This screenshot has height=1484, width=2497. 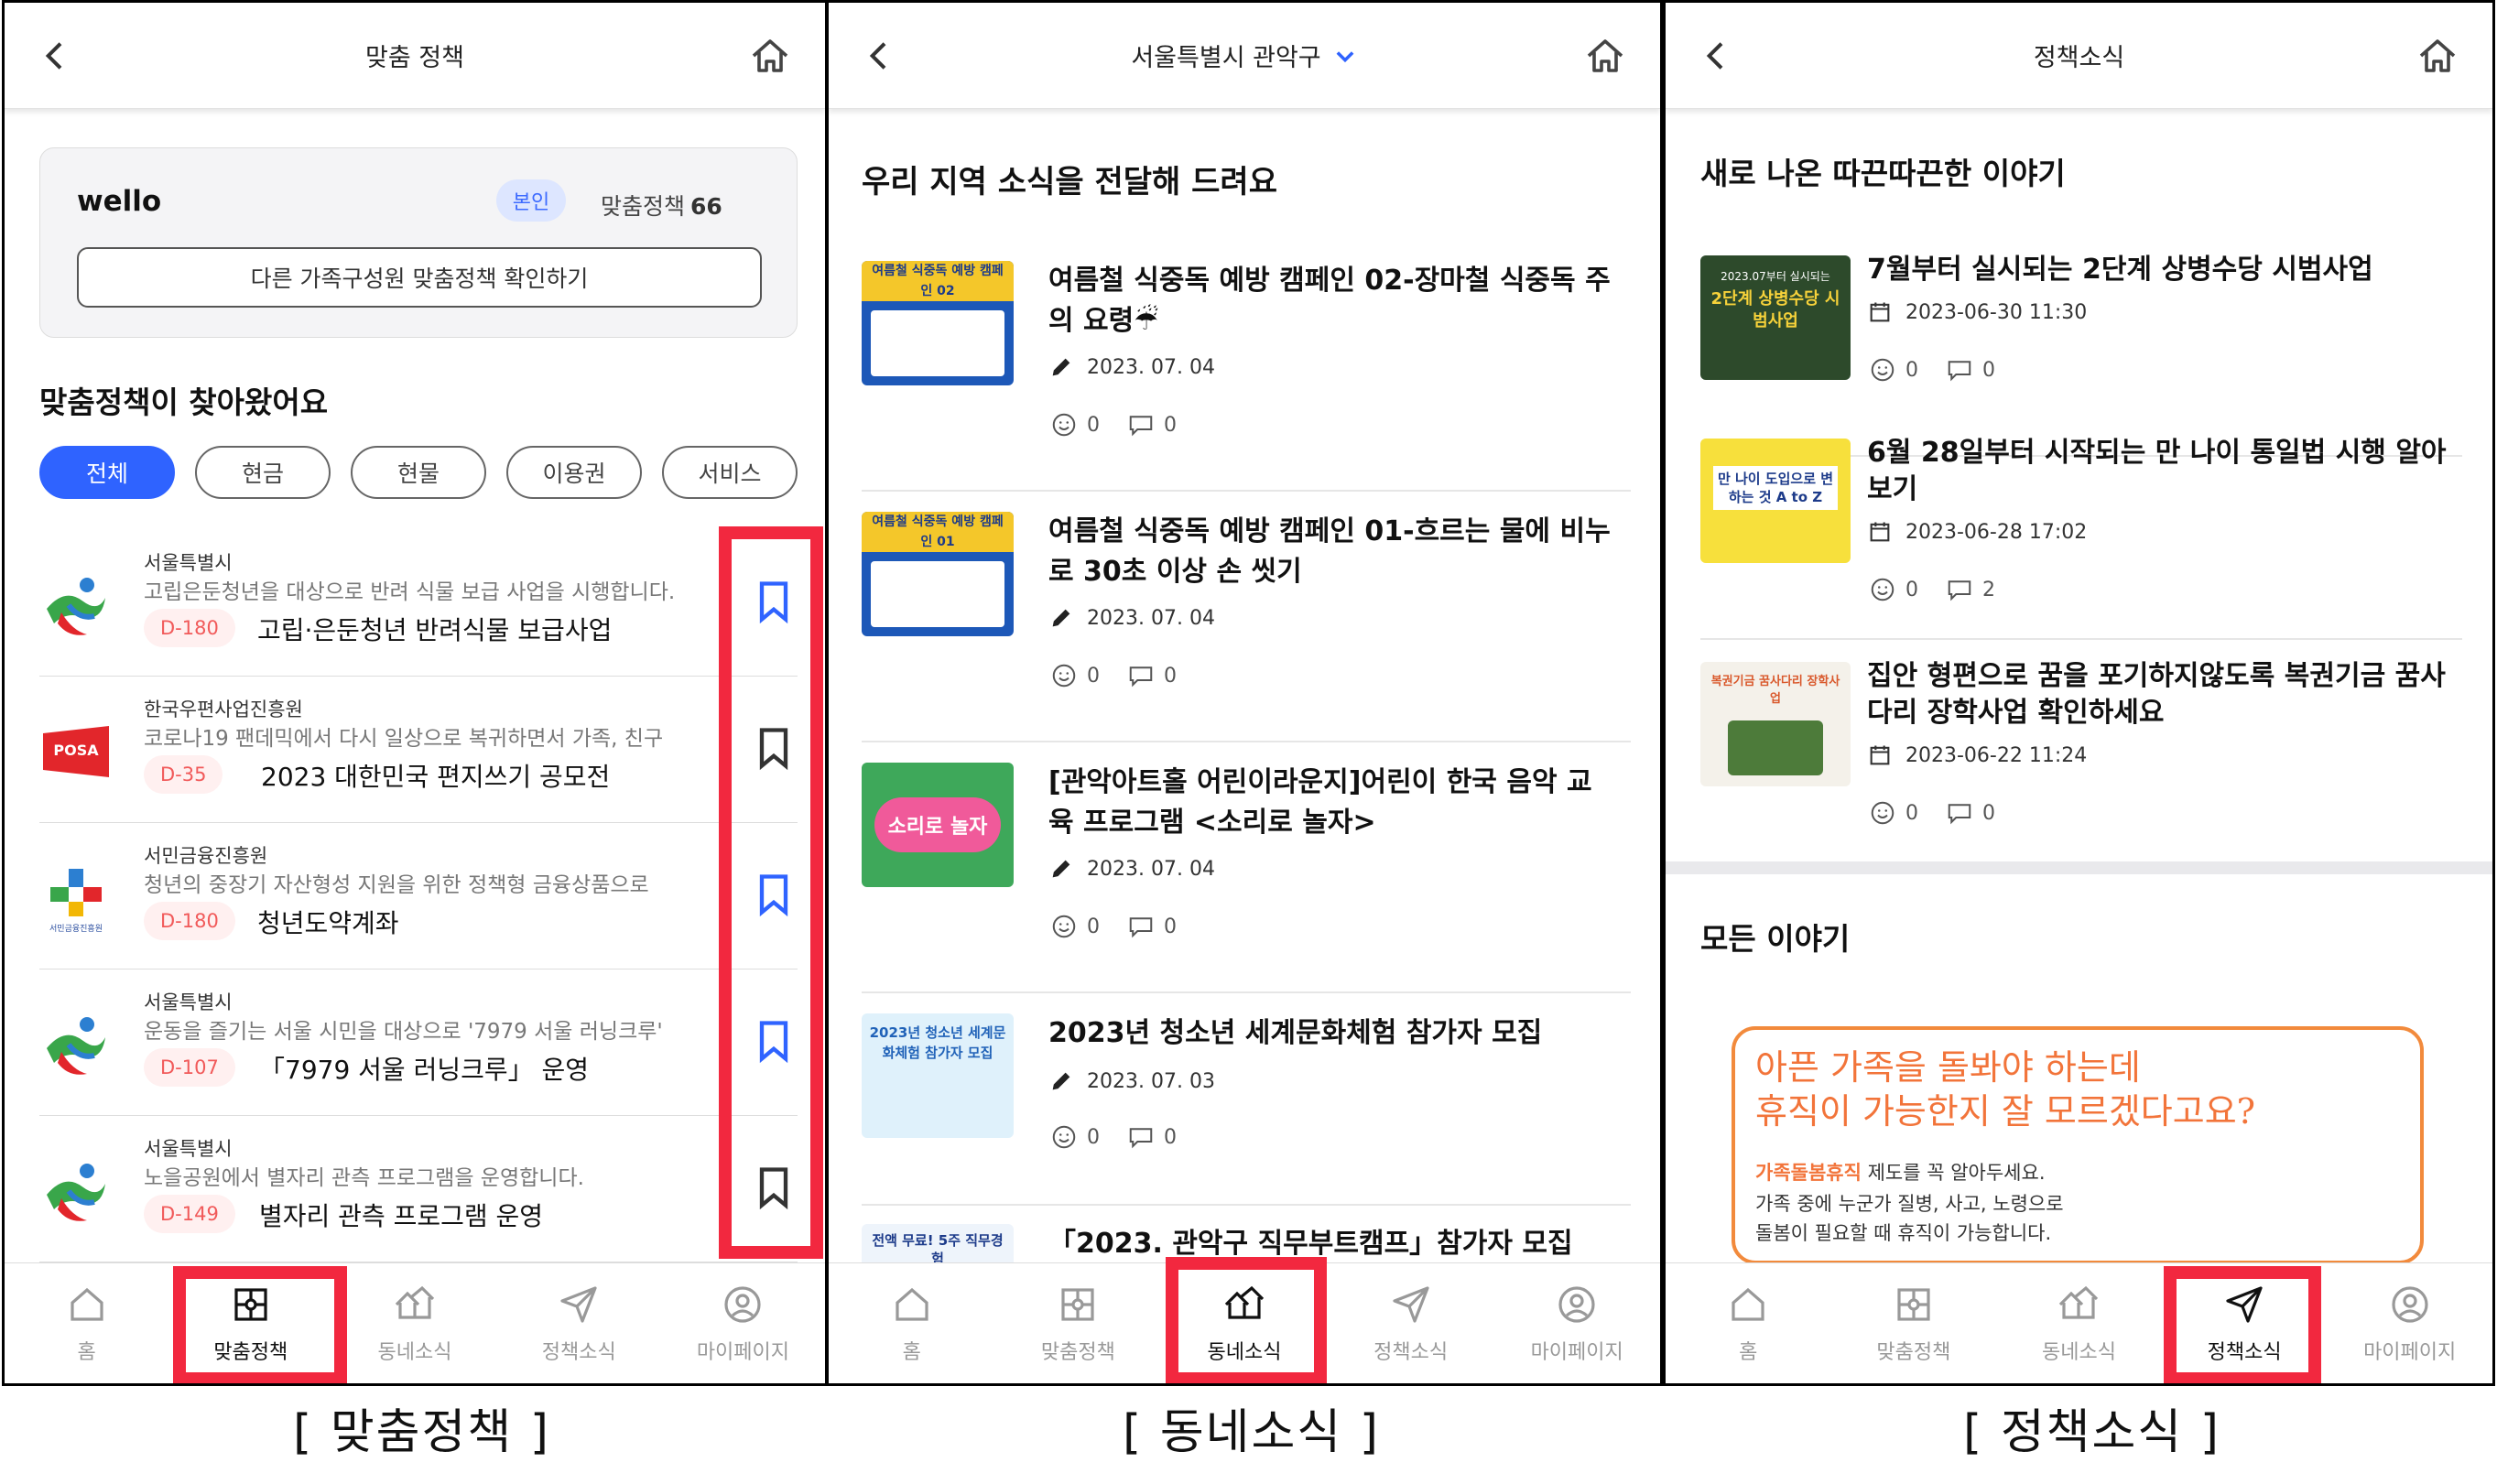 I want to click on news-thumbnail: 2023년 청소년 세계문화체험 참가자 모집, so click(x=938, y=1075).